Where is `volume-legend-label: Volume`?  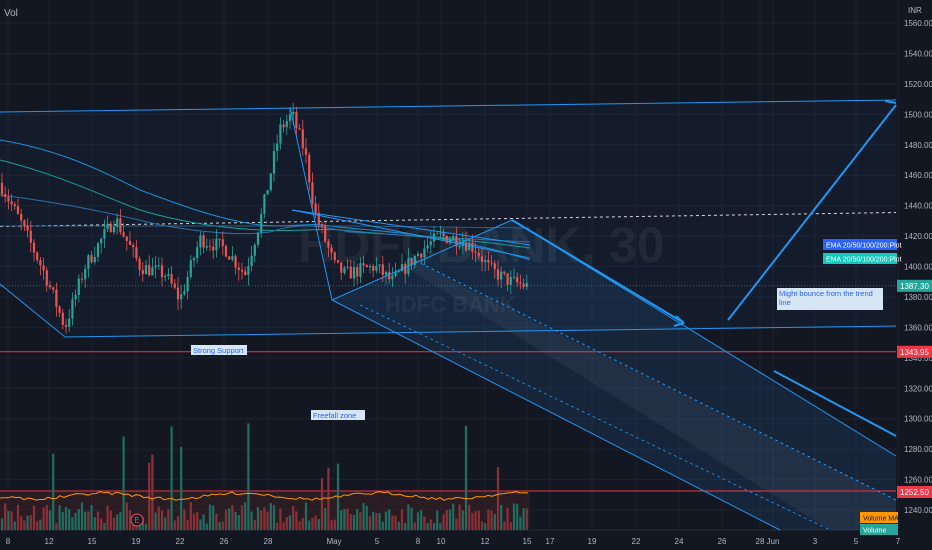 volume-legend-label: Volume is located at coordinates (874, 531).